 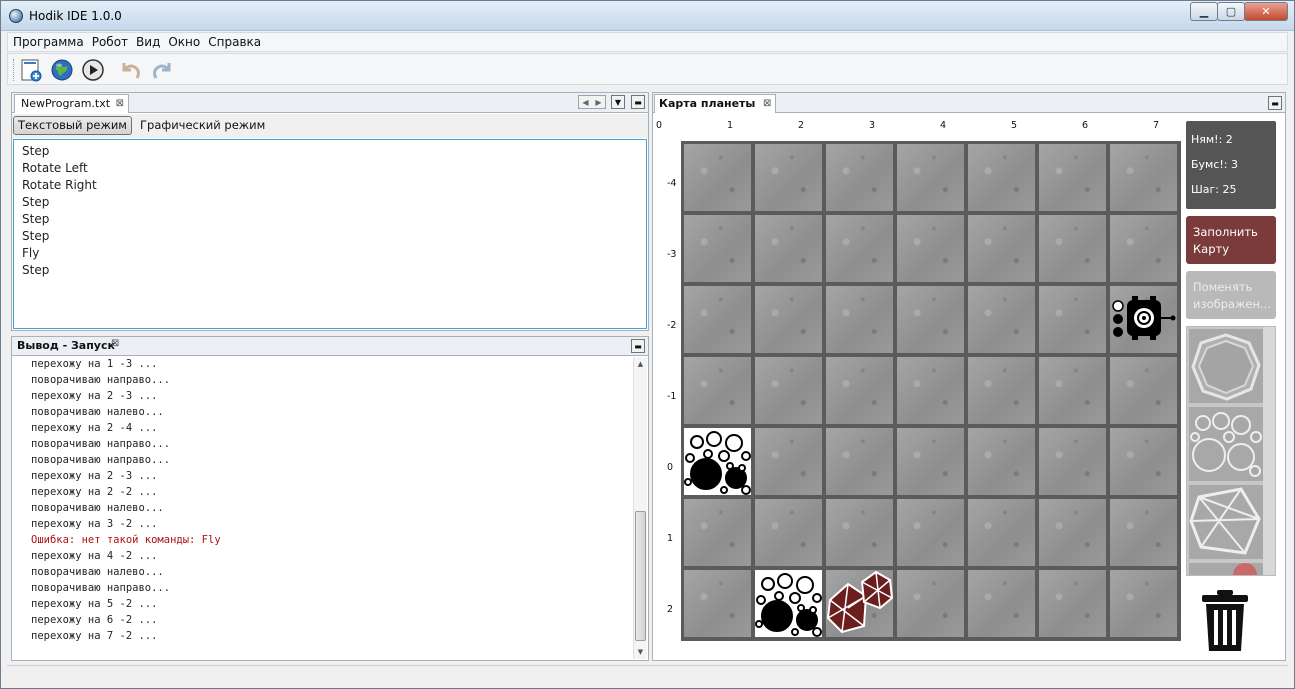 I want to click on redo-button, so click(x=162, y=70).